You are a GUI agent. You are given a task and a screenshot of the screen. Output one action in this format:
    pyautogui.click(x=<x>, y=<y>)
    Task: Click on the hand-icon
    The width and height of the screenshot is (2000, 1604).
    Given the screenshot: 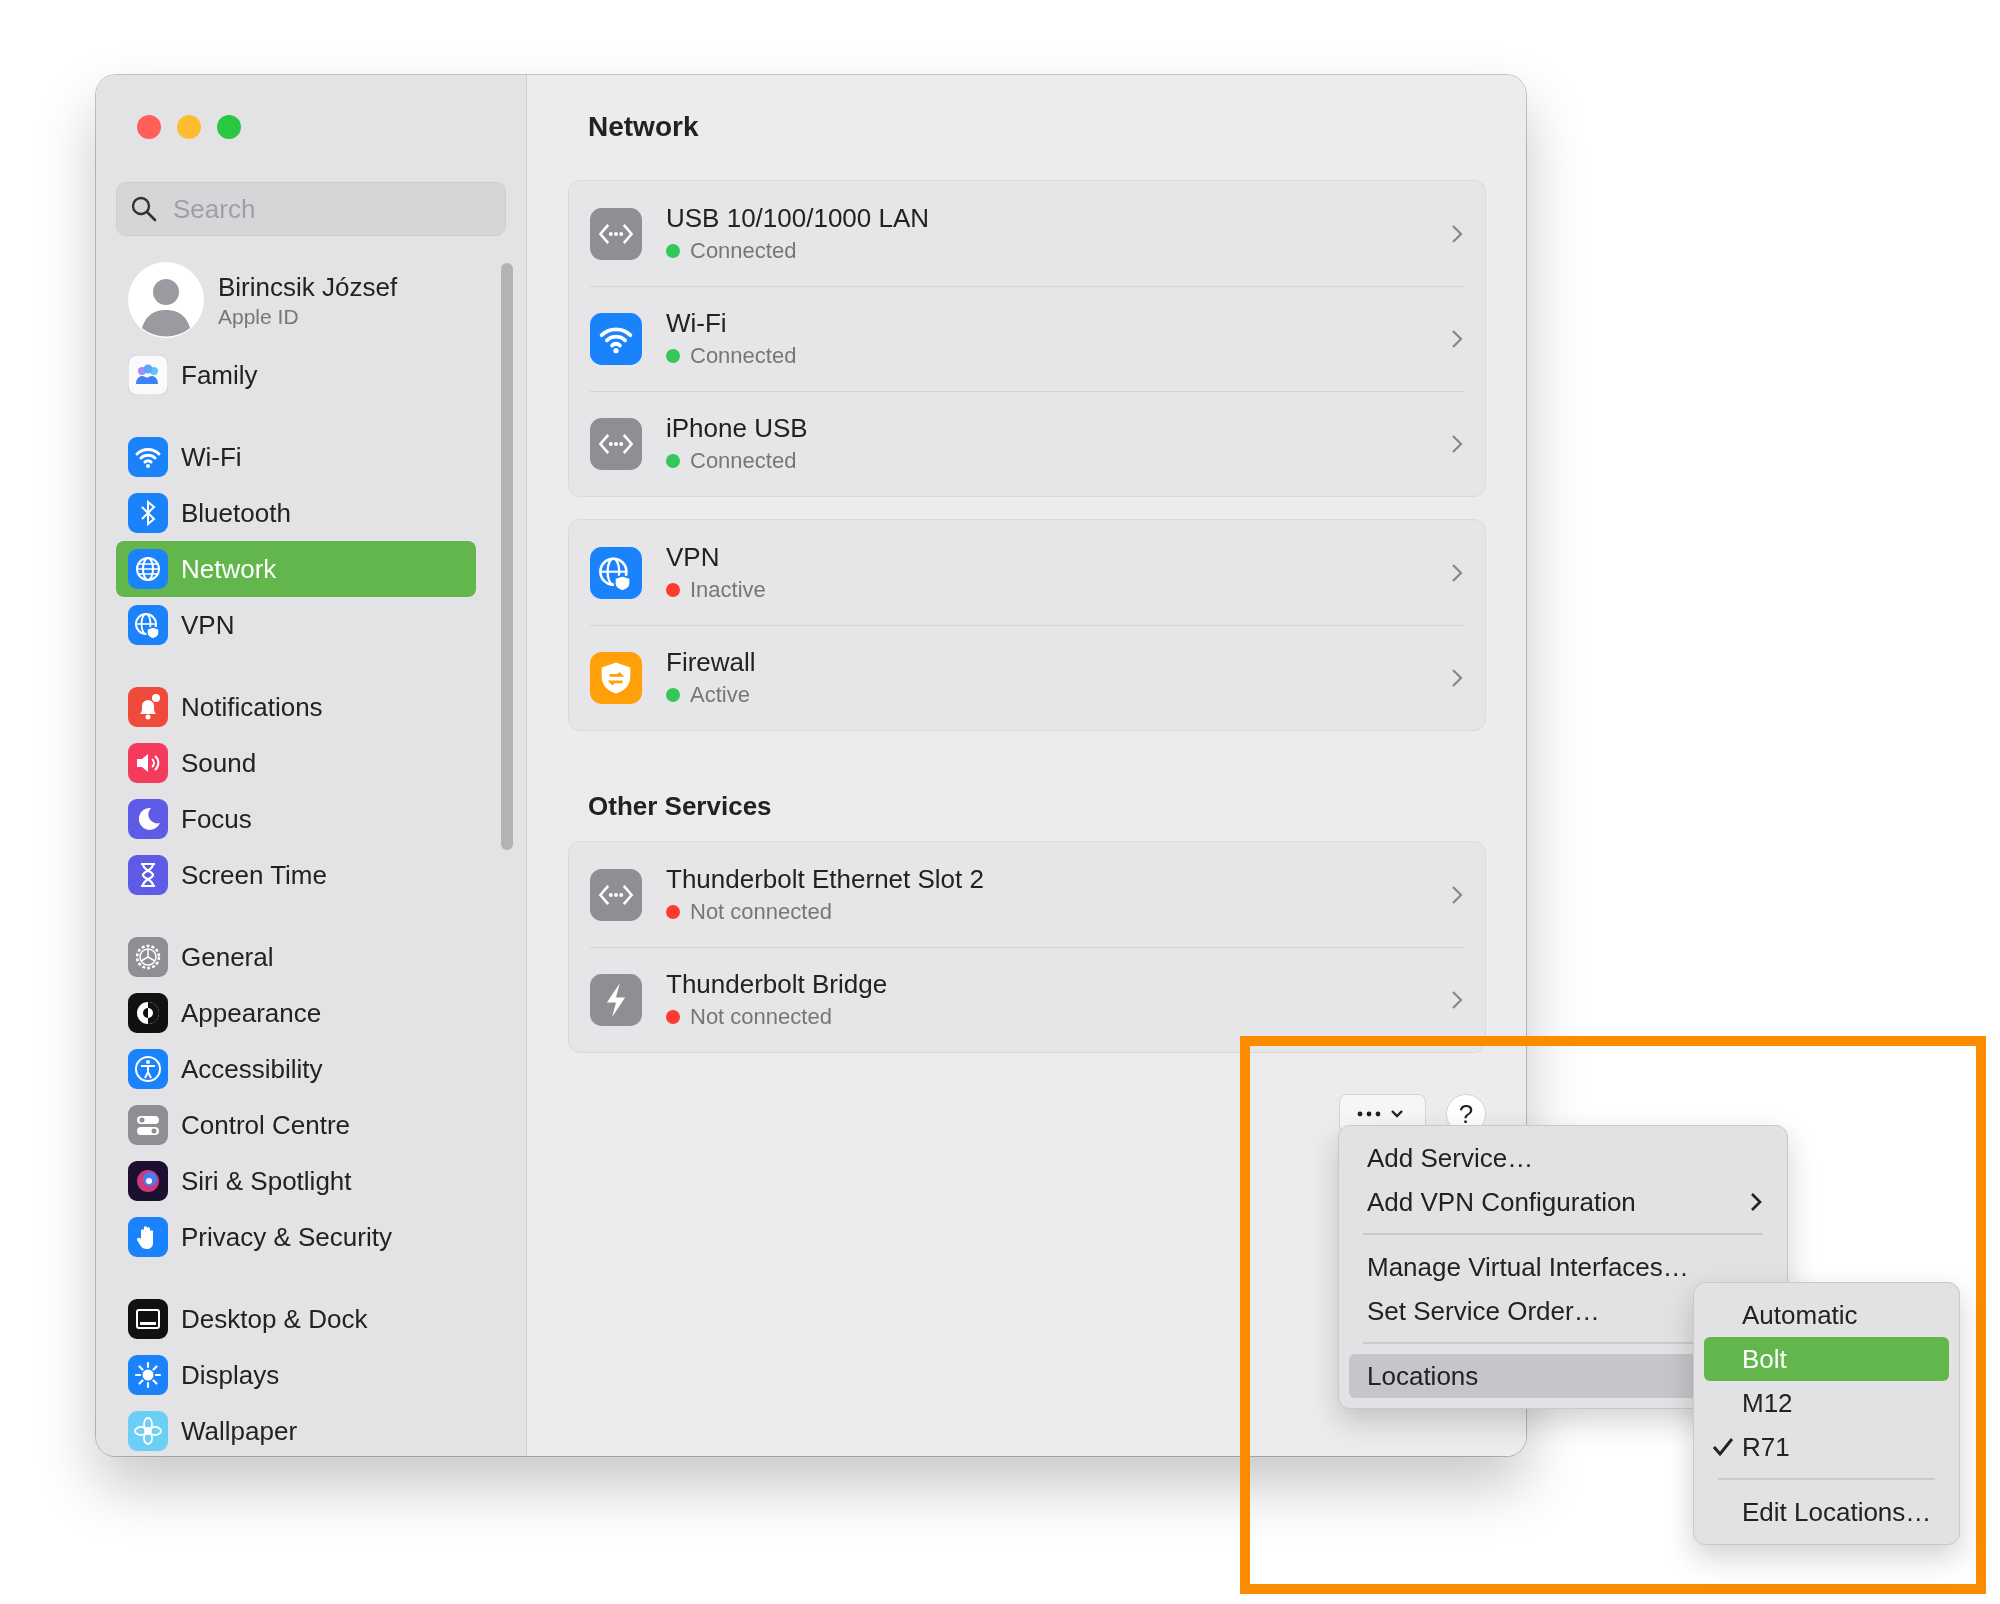 What is the action you would take?
    pyautogui.click(x=148, y=1237)
    